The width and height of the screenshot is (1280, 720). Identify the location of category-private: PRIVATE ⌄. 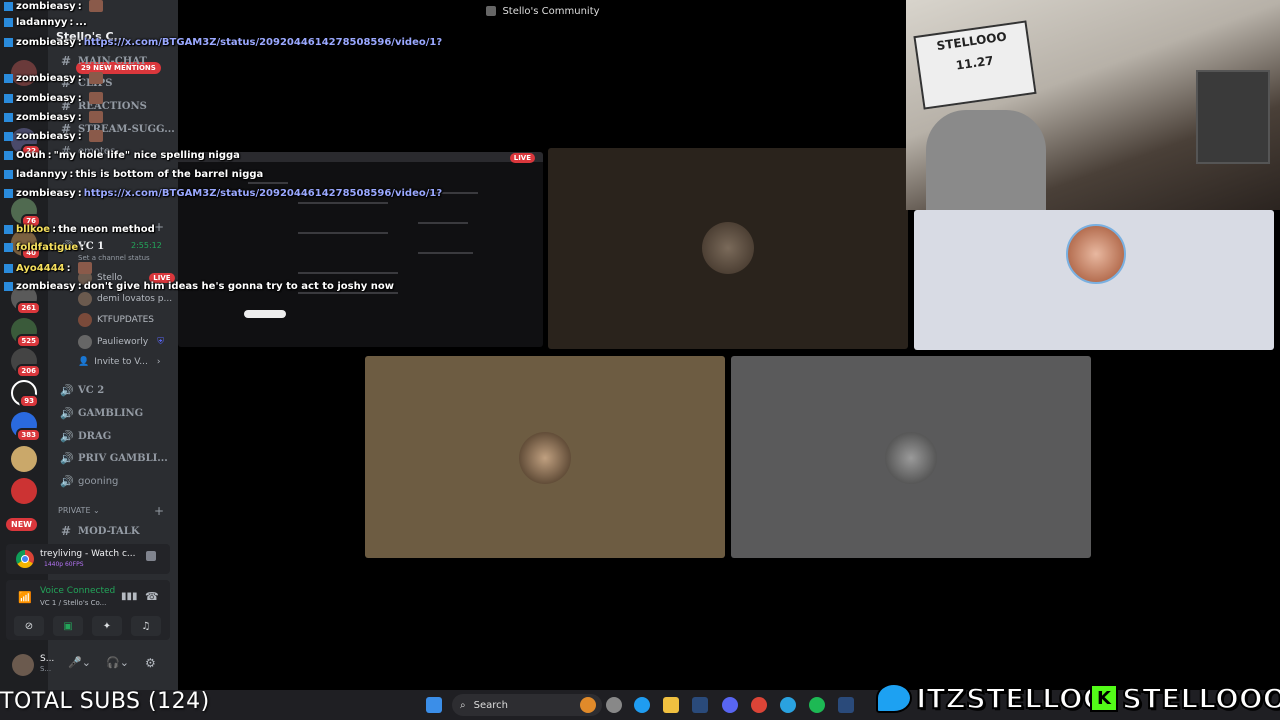
(79, 510).